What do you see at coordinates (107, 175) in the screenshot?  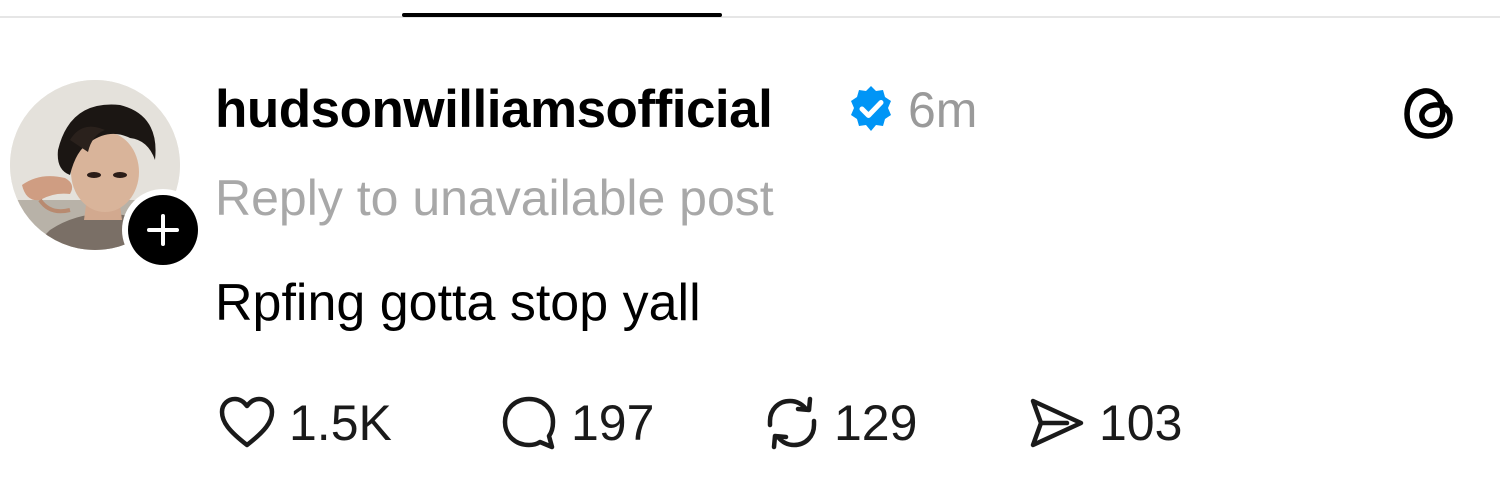 I see `avatar-container` at bounding box center [107, 175].